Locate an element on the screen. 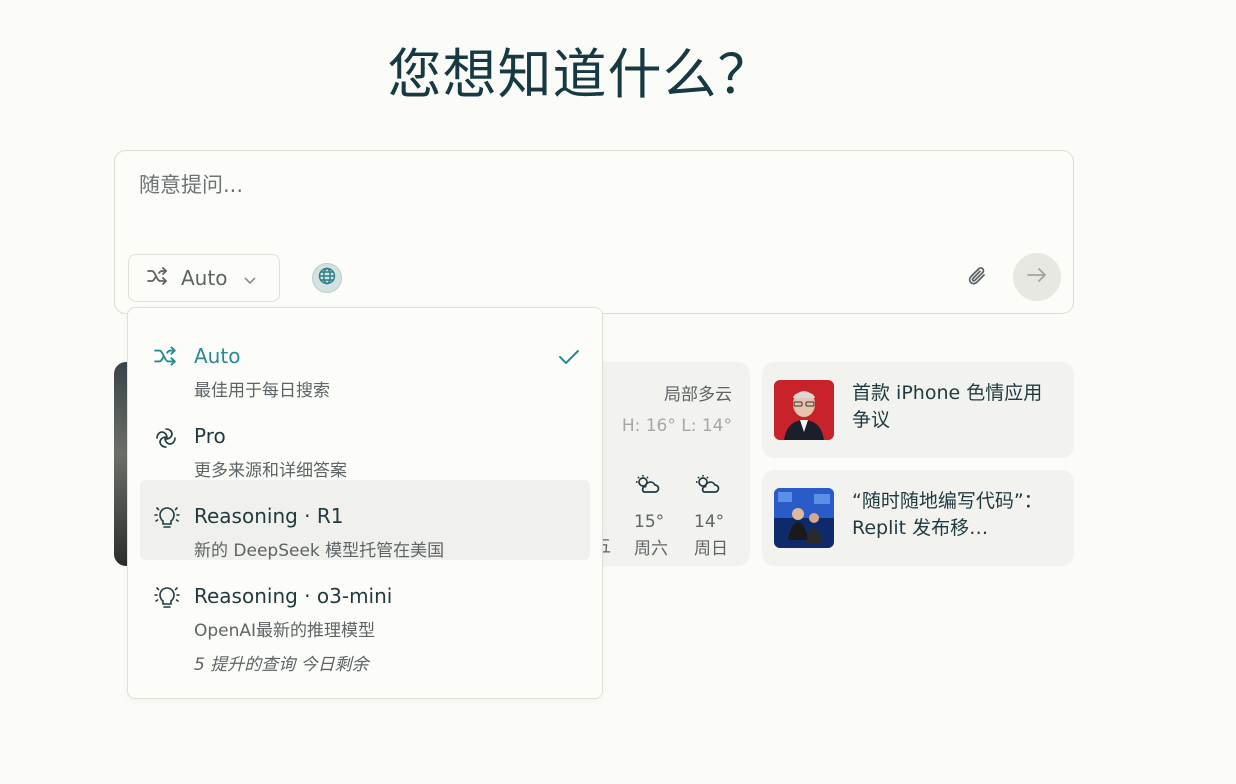 This screenshot has height=784, width=1236. globe-icon is located at coordinates (327, 278).